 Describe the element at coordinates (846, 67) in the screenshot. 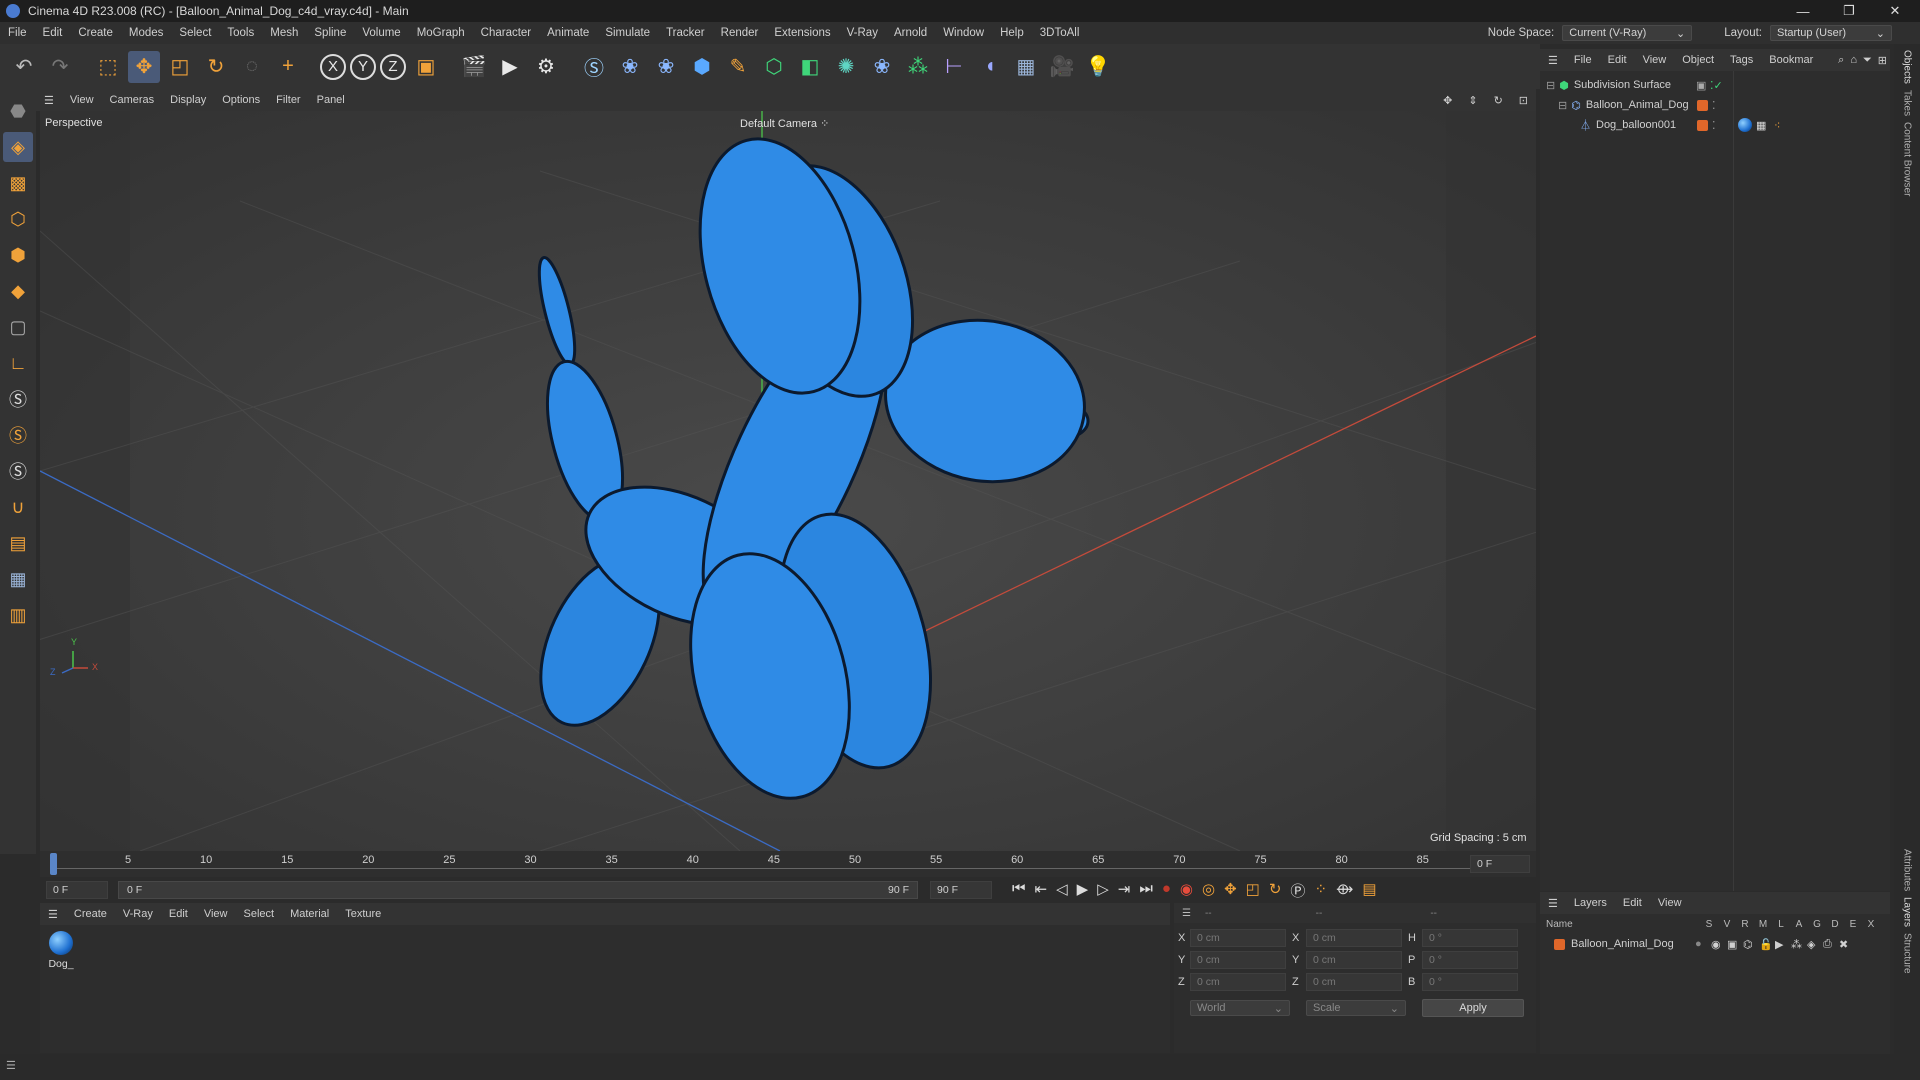

I see `cloner-icon: ✺` at that location.